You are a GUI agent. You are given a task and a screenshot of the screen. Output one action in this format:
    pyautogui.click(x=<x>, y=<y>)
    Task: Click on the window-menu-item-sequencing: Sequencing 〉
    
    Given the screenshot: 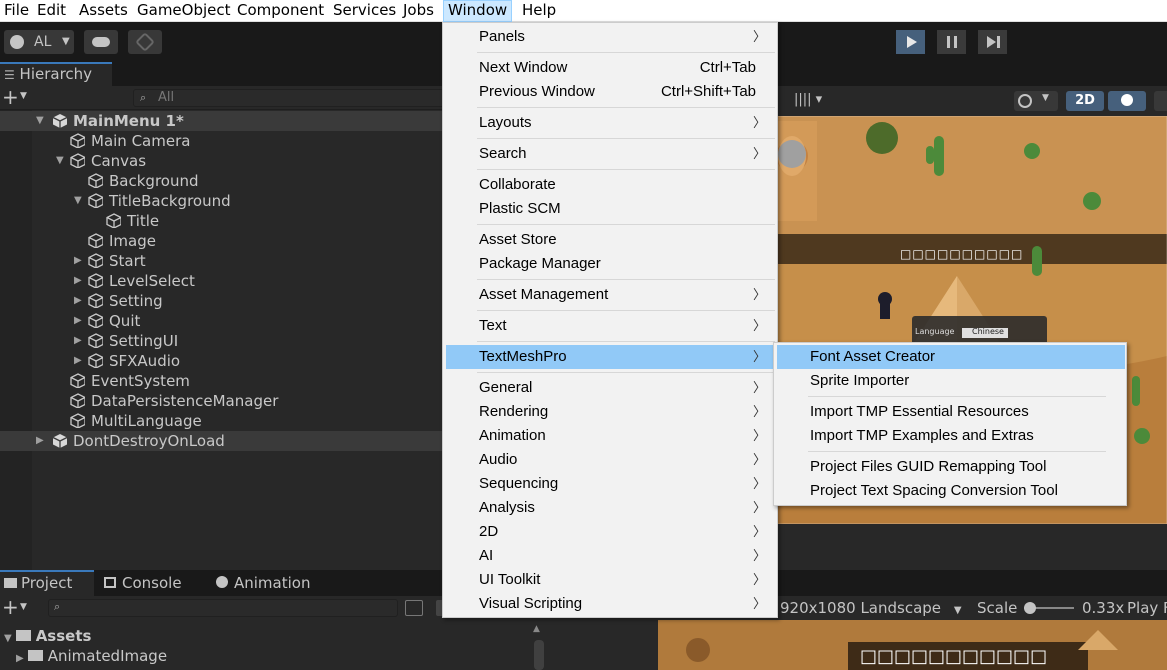 What is the action you would take?
    pyautogui.click(x=611, y=484)
    